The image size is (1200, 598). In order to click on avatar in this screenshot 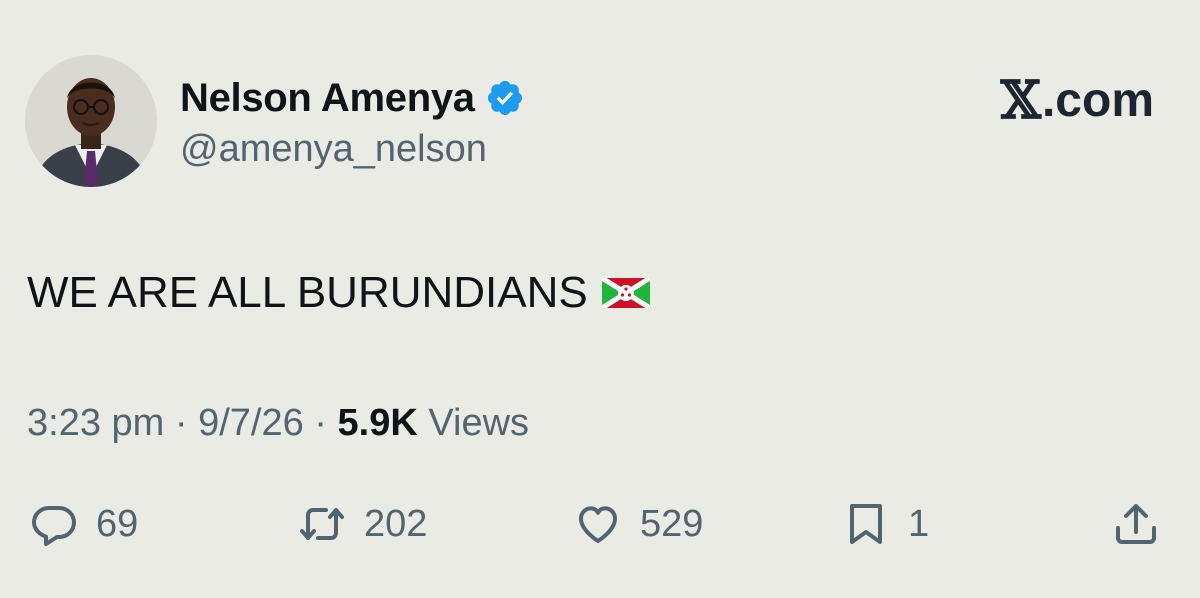, I will do `click(91, 121)`.